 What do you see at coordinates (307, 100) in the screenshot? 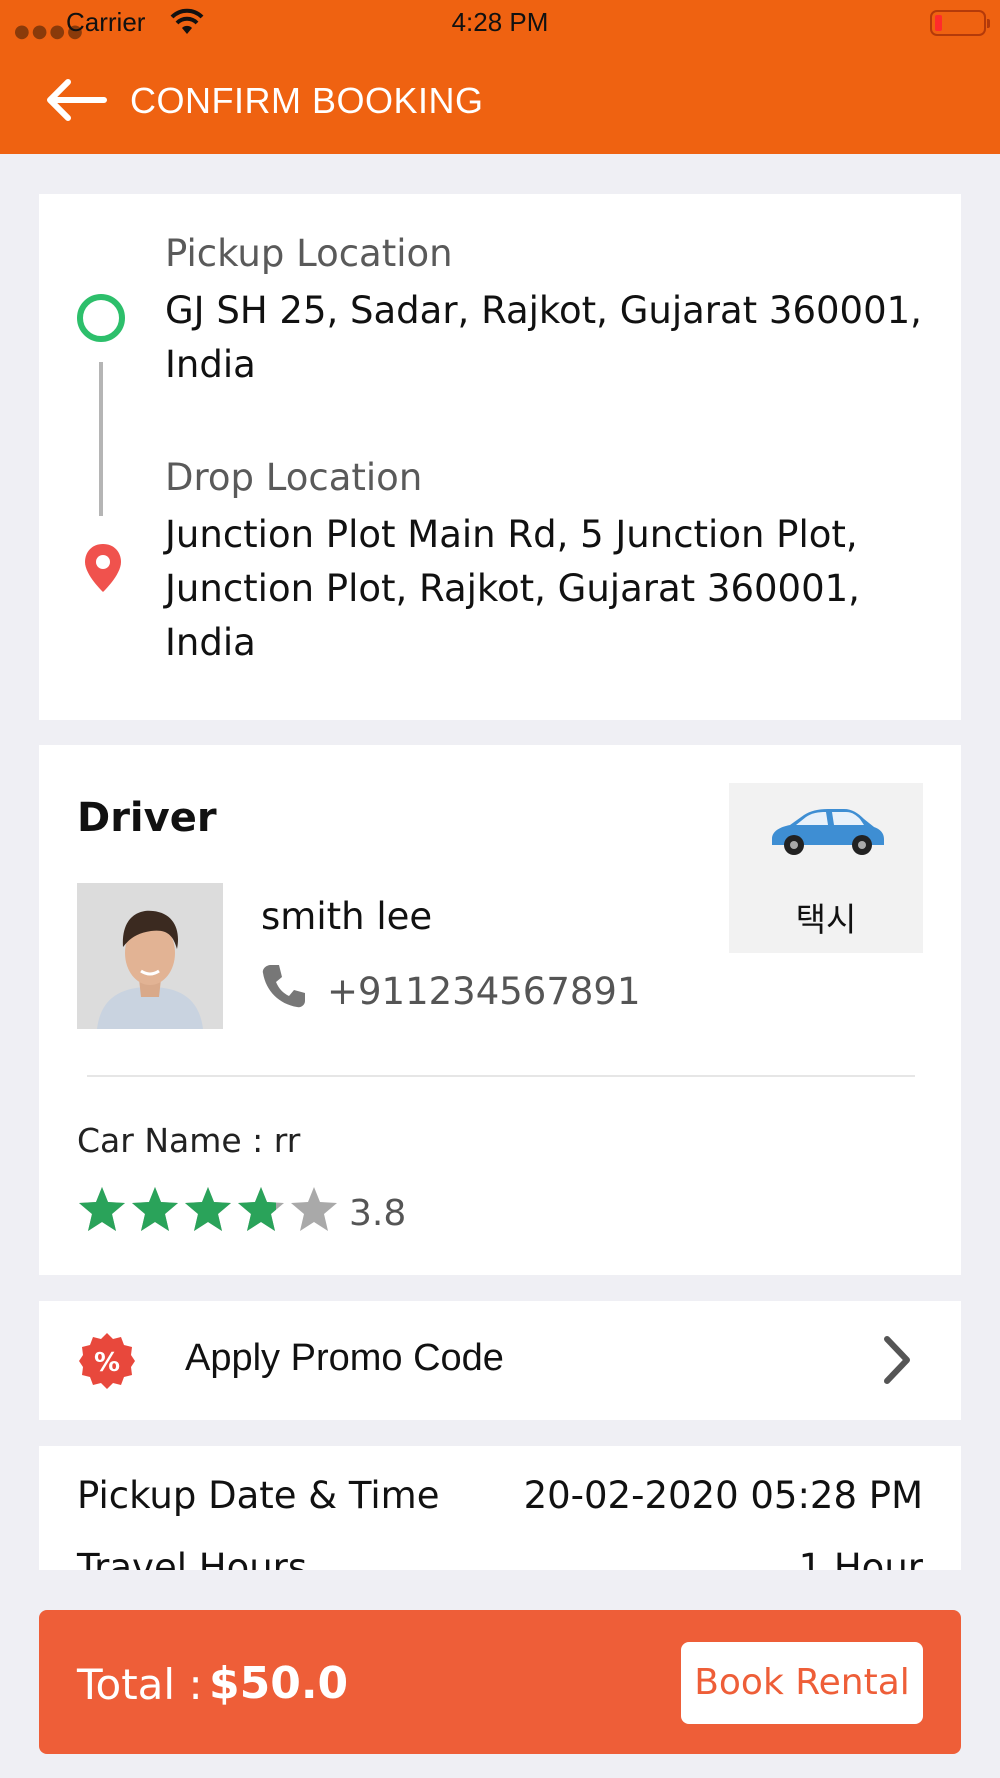
I see `page-title: CONFIRM BOOKING` at bounding box center [307, 100].